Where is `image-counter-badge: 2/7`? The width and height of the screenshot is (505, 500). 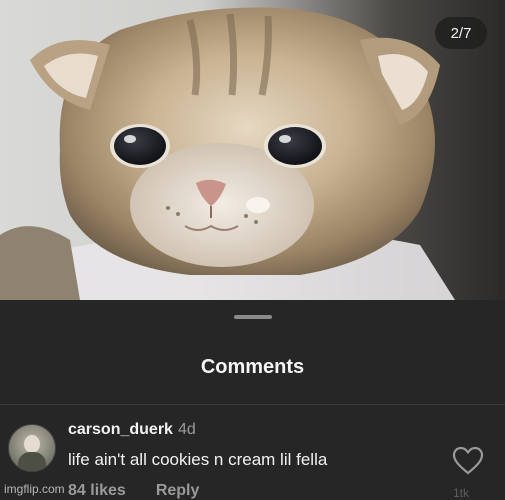
image-counter-badge: 2/7 is located at coordinates (461, 33).